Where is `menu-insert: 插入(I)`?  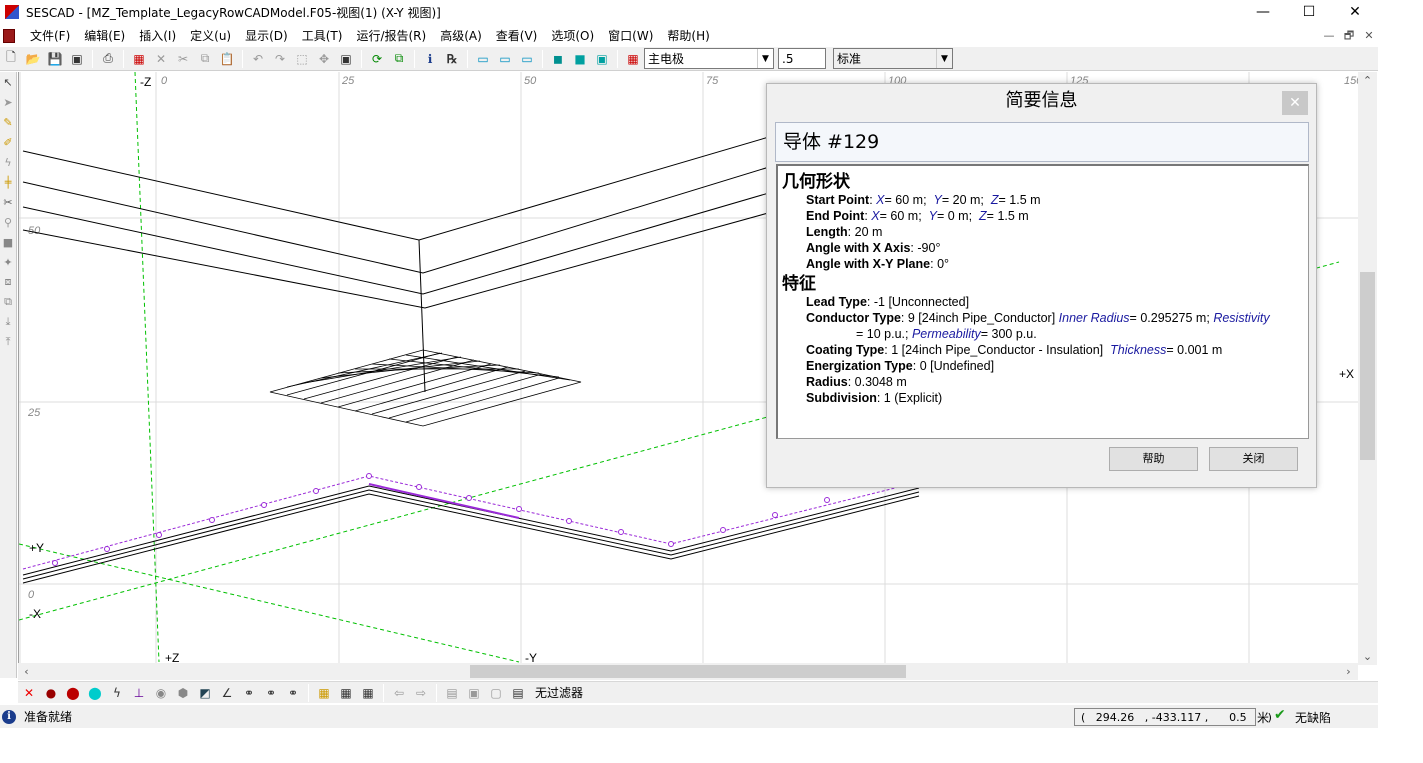
menu-insert: 插入(I) is located at coordinates (157, 36).